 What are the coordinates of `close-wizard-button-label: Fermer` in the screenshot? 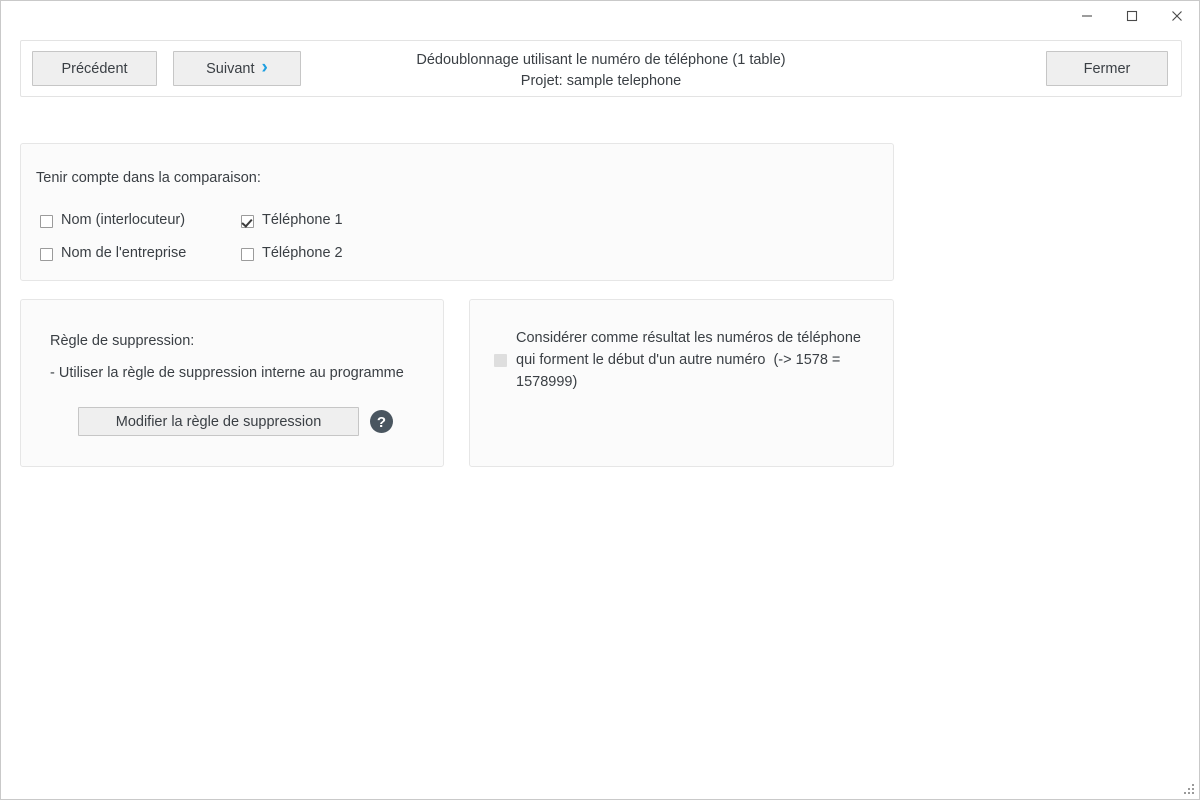 It's located at (1107, 68).